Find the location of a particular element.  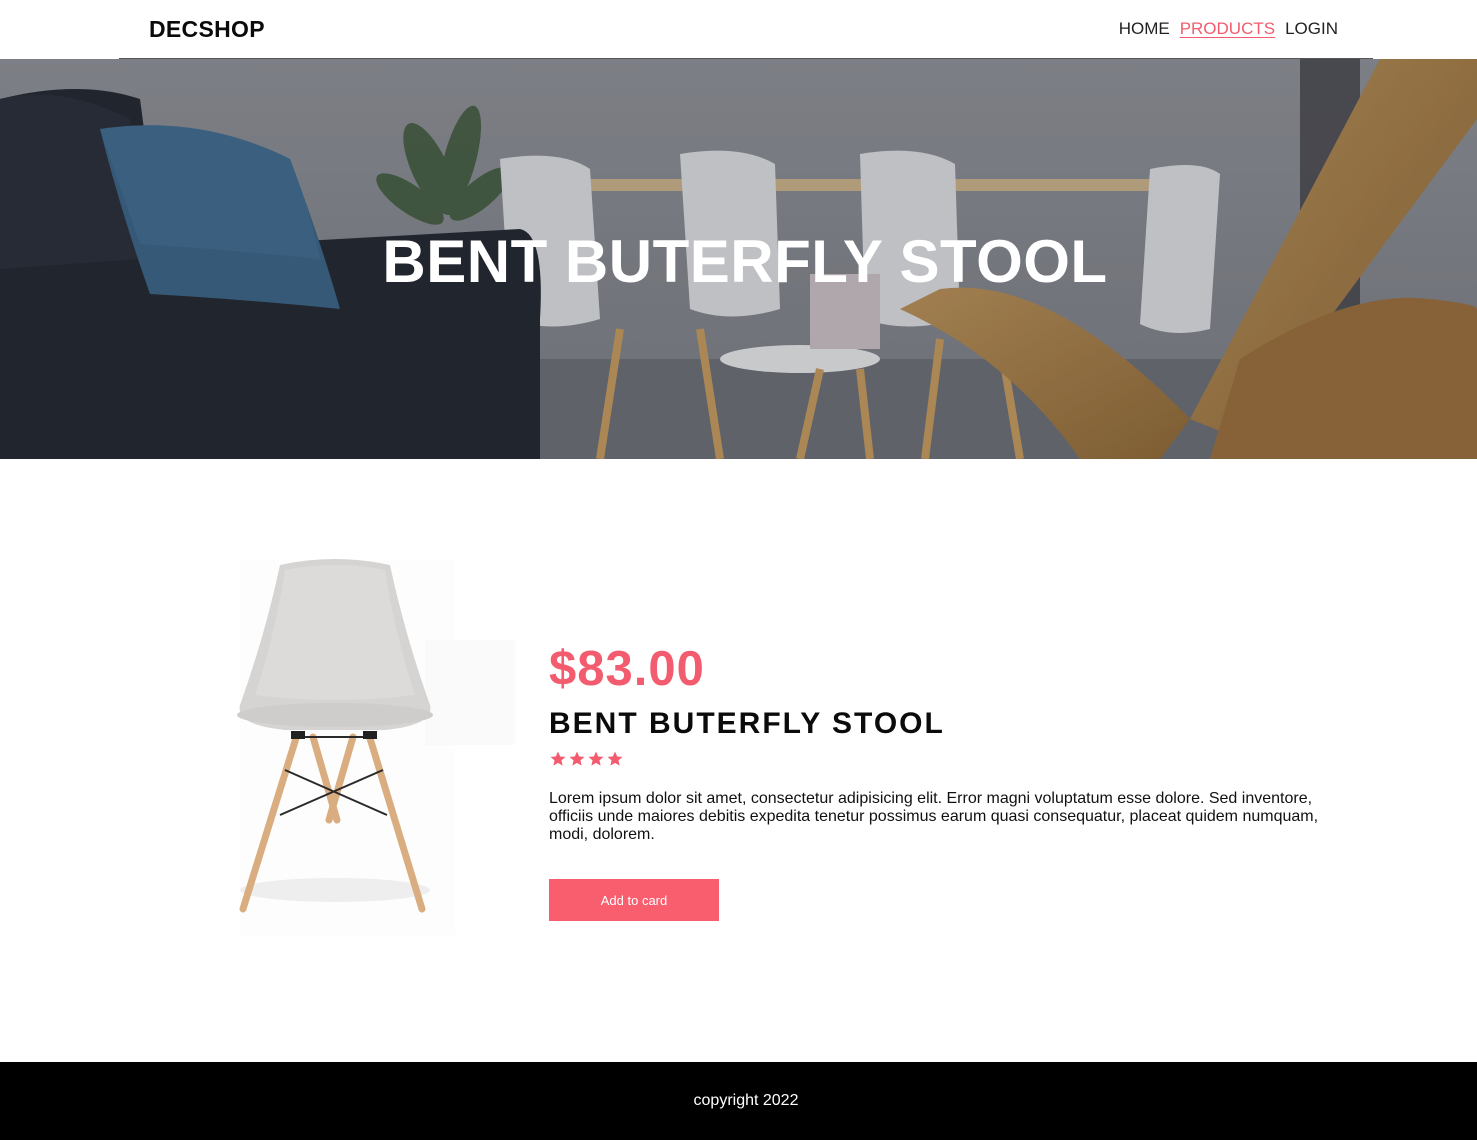

main-nav: HOME PRODUCTS LOGIN is located at coordinates (1228, 29).